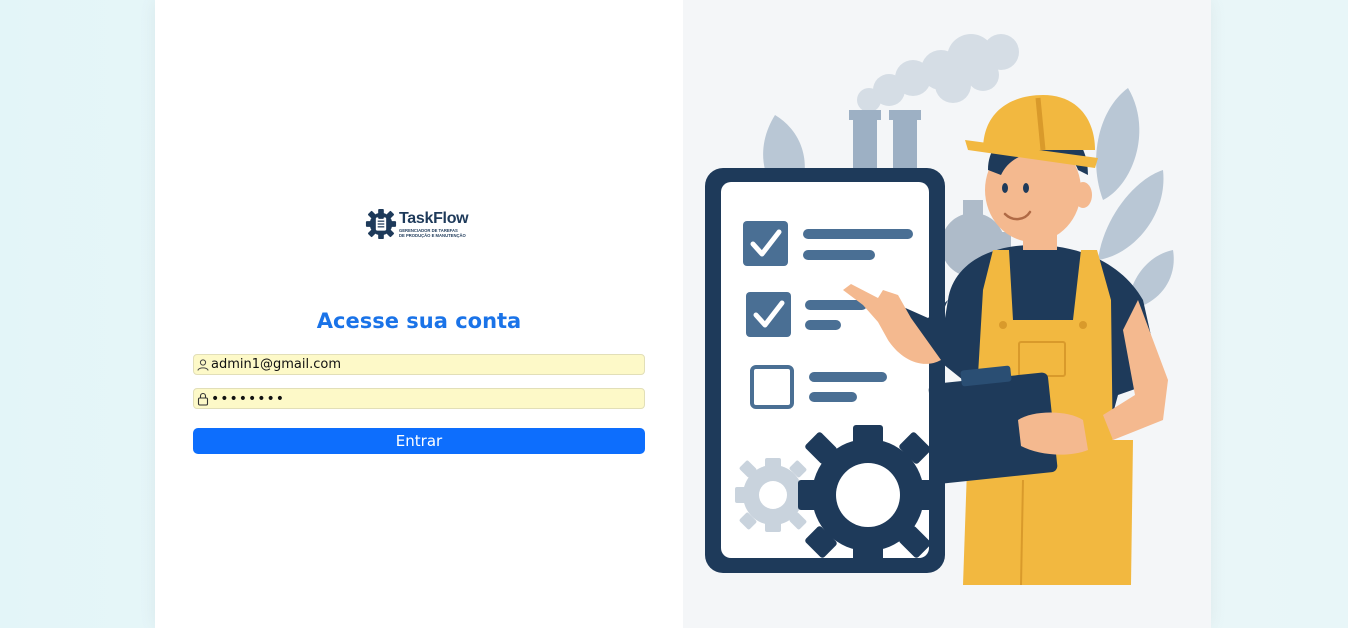 Image resolution: width=1348 pixels, height=628 pixels. I want to click on large-gear, so click(868, 495).